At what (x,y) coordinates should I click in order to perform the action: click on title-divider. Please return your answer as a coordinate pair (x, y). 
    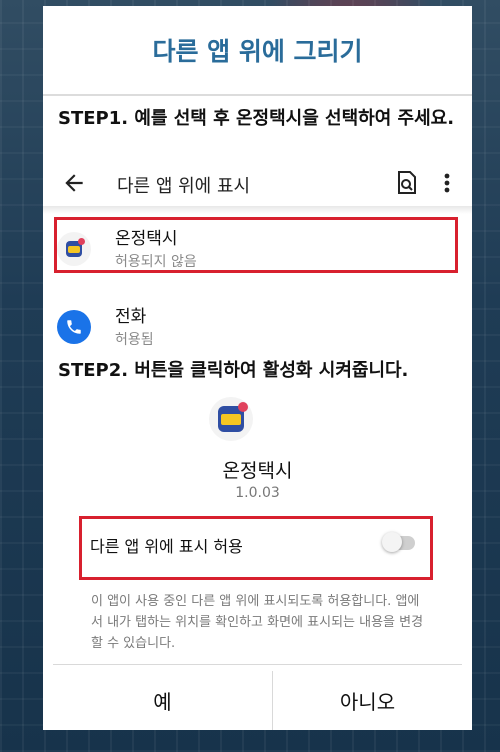
    Looking at the image, I should click on (257, 95).